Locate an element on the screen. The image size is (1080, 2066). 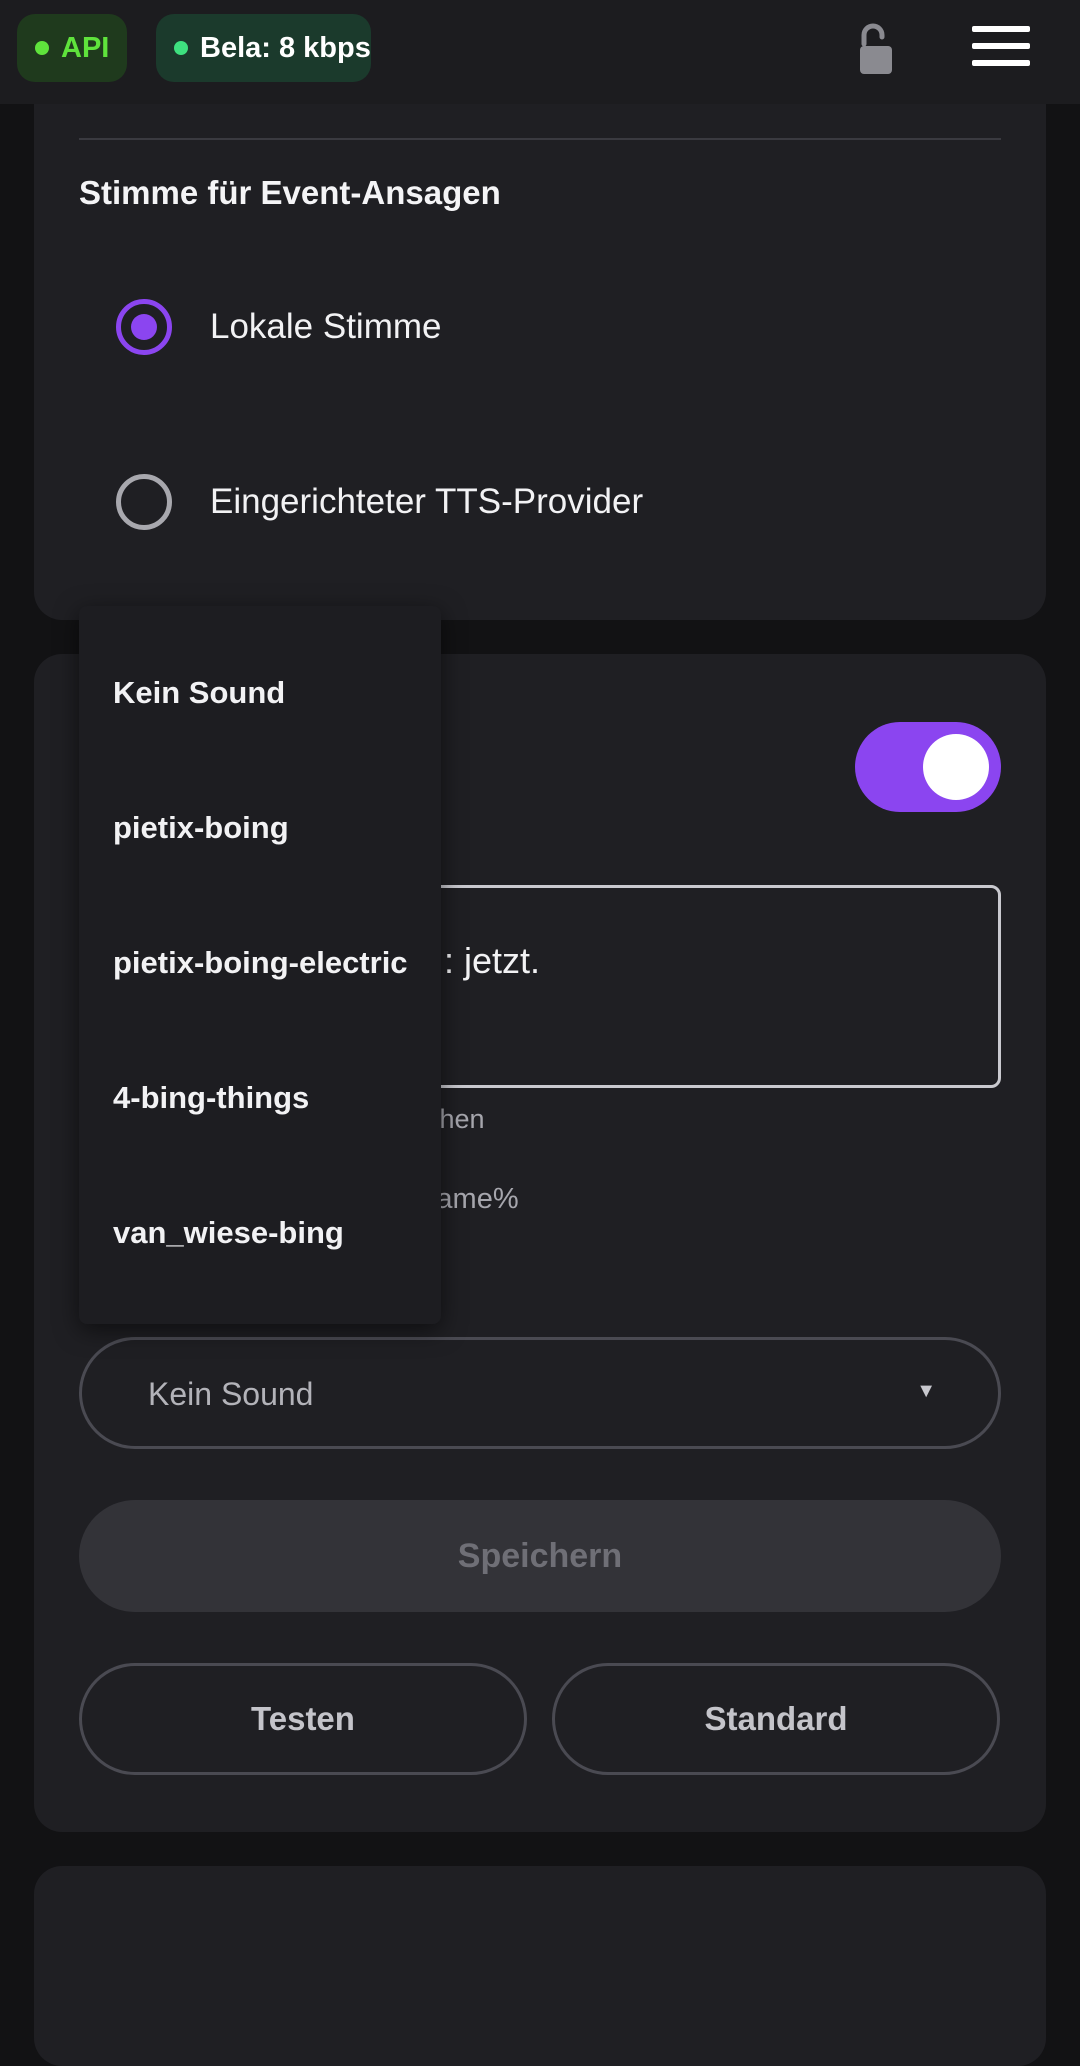
bela-bitrate-label: Bela: 8 kbps is located at coordinates (285, 47).